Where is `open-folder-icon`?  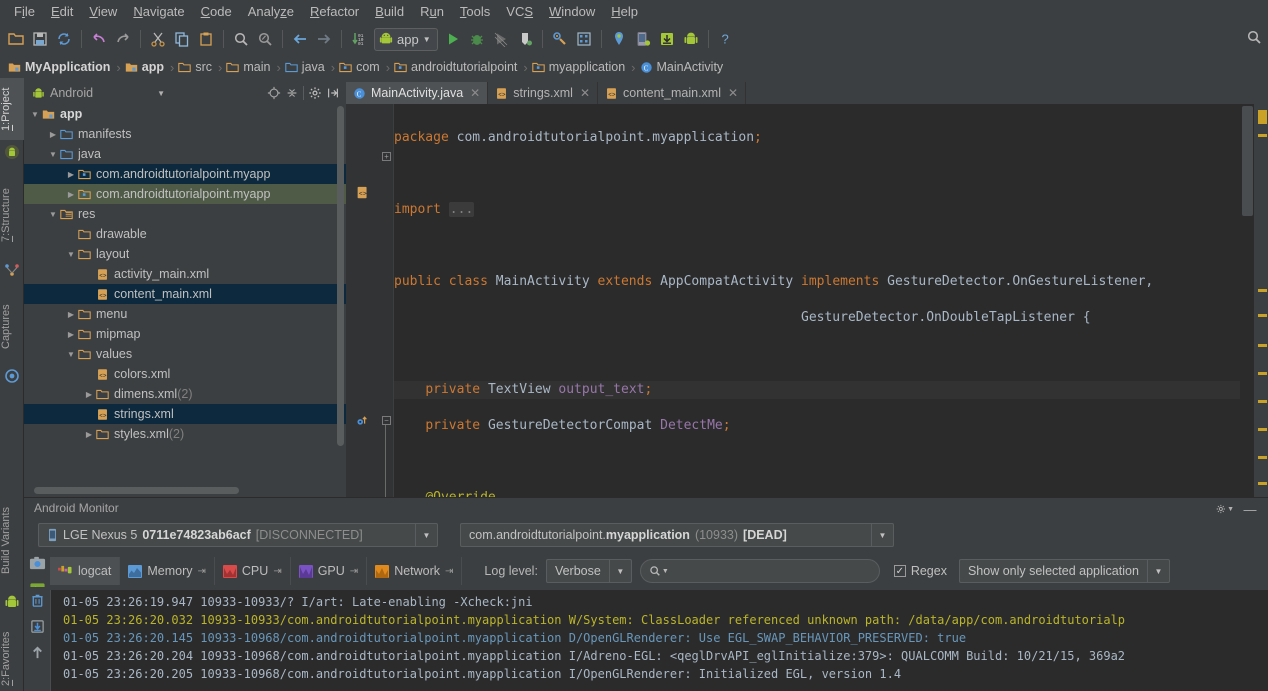 open-folder-icon is located at coordinates (16, 39).